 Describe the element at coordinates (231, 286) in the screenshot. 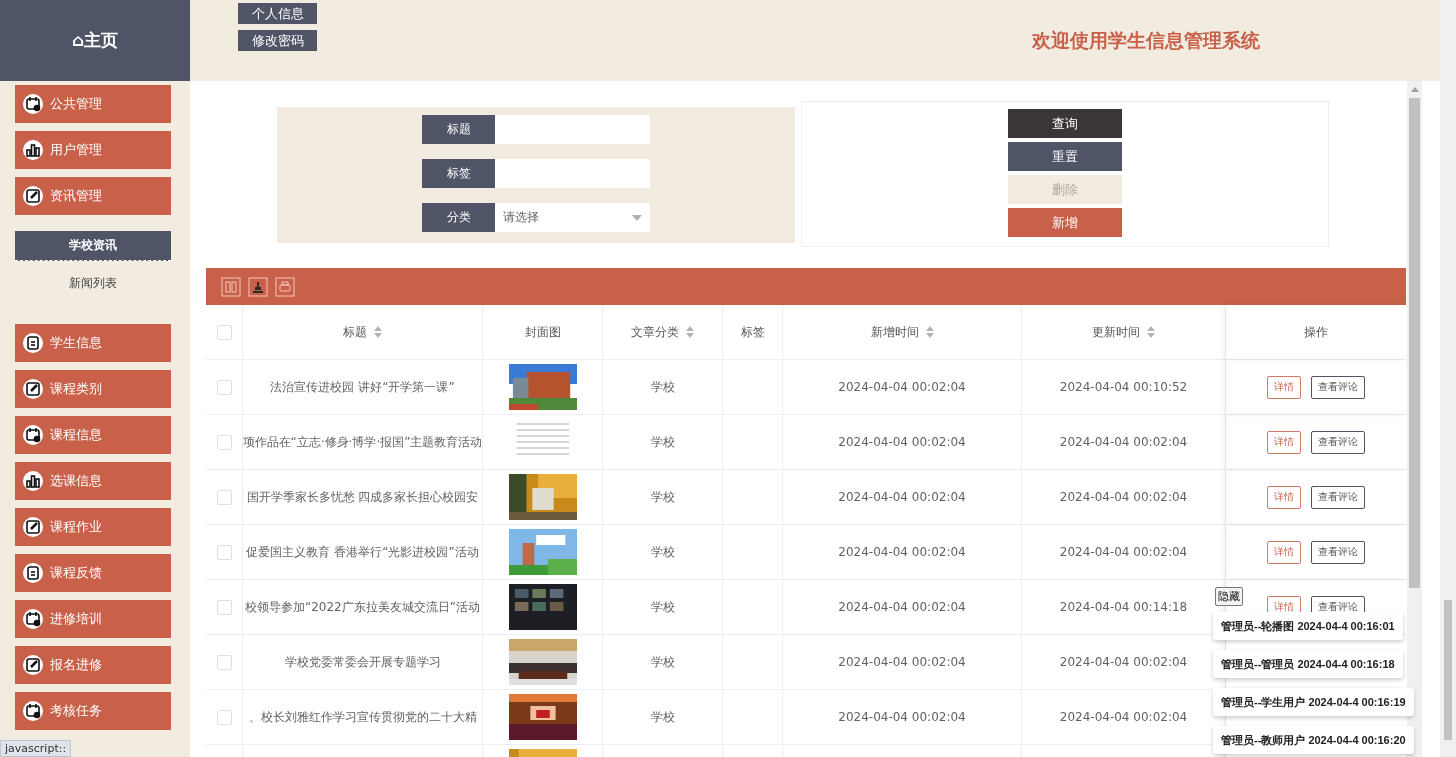

I see `columns-icon` at that location.